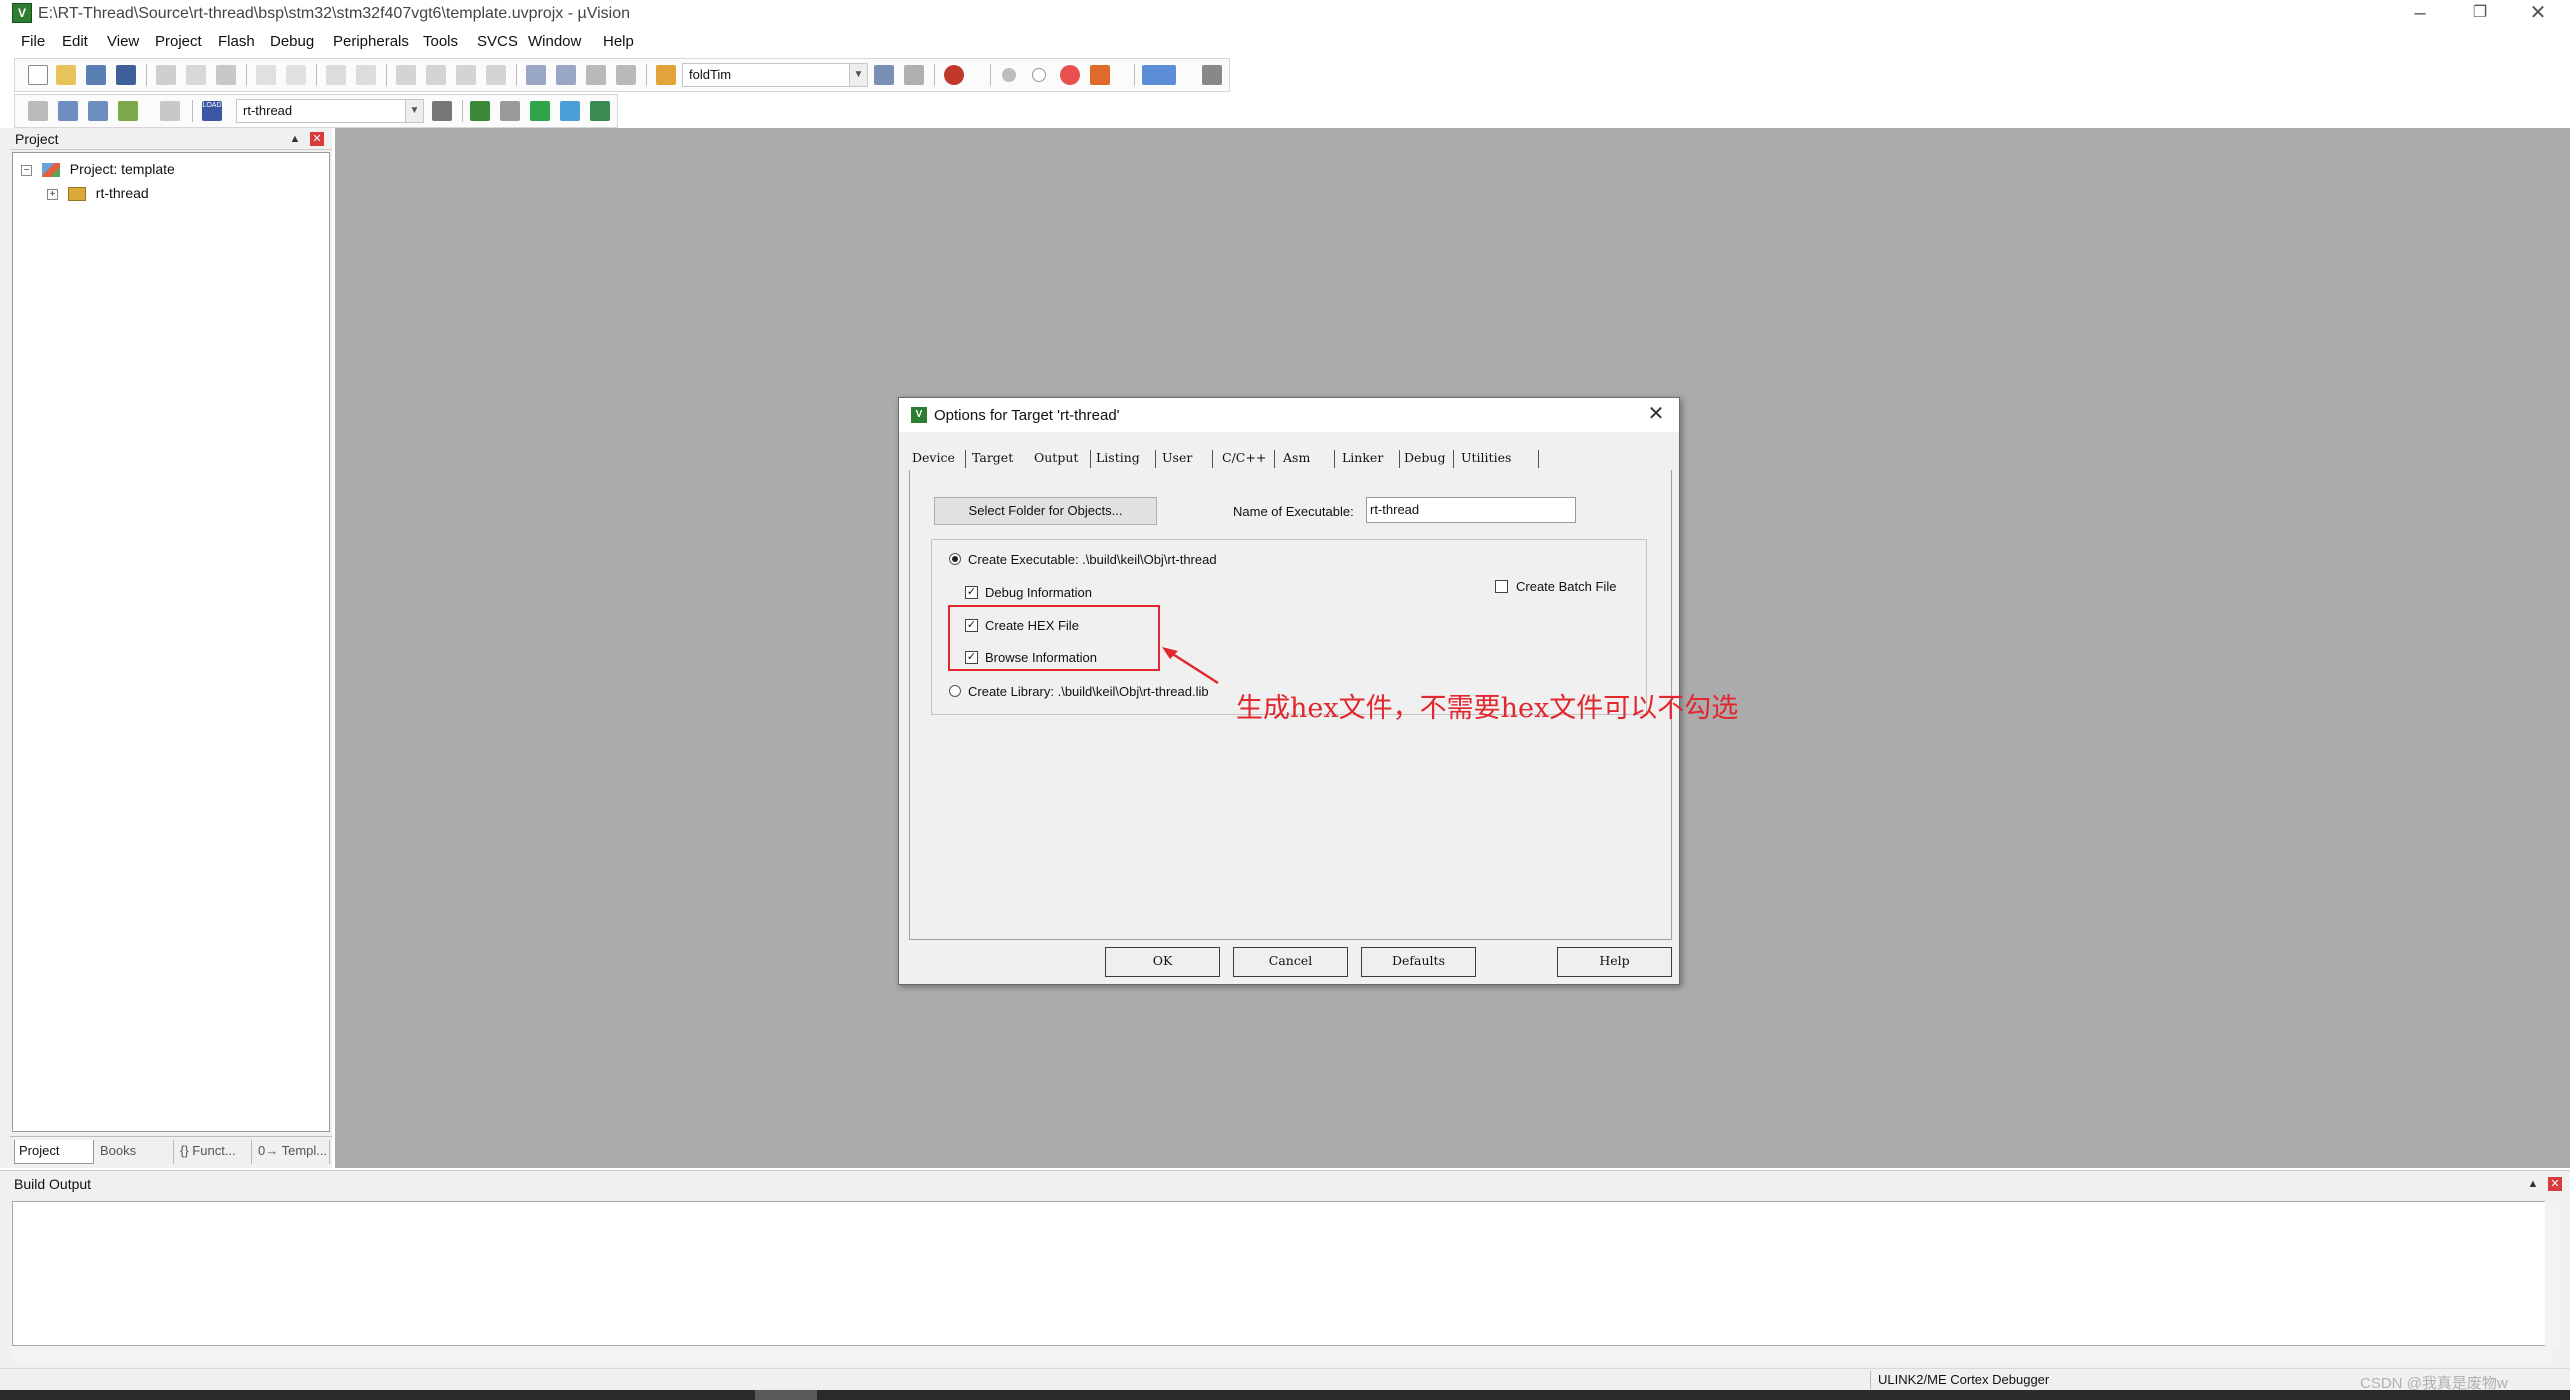 The width and height of the screenshot is (2570, 1400). Describe the element at coordinates (1274, 459) in the screenshot. I see `tab-separator` at that location.